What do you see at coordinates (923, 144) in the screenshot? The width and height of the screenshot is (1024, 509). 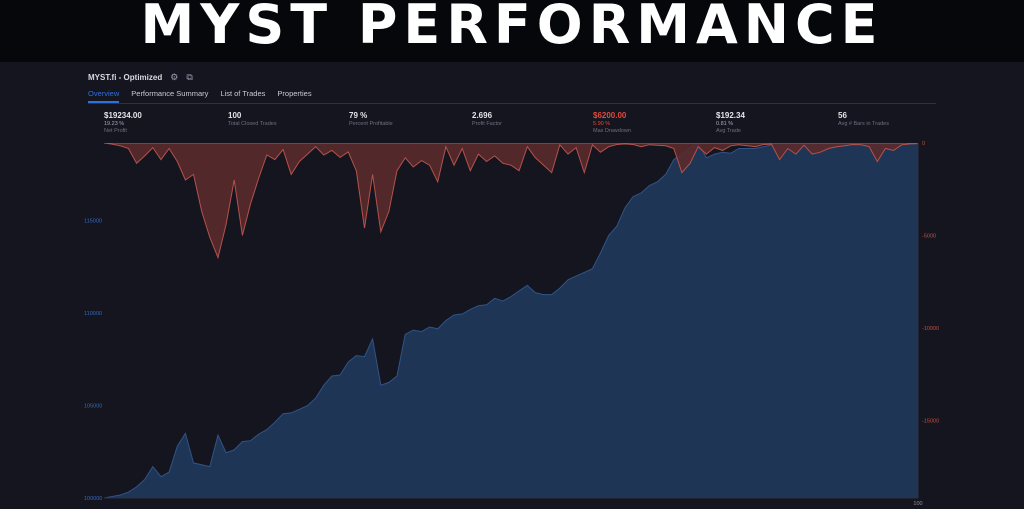 I see `right-axis-tick-label: 0` at bounding box center [923, 144].